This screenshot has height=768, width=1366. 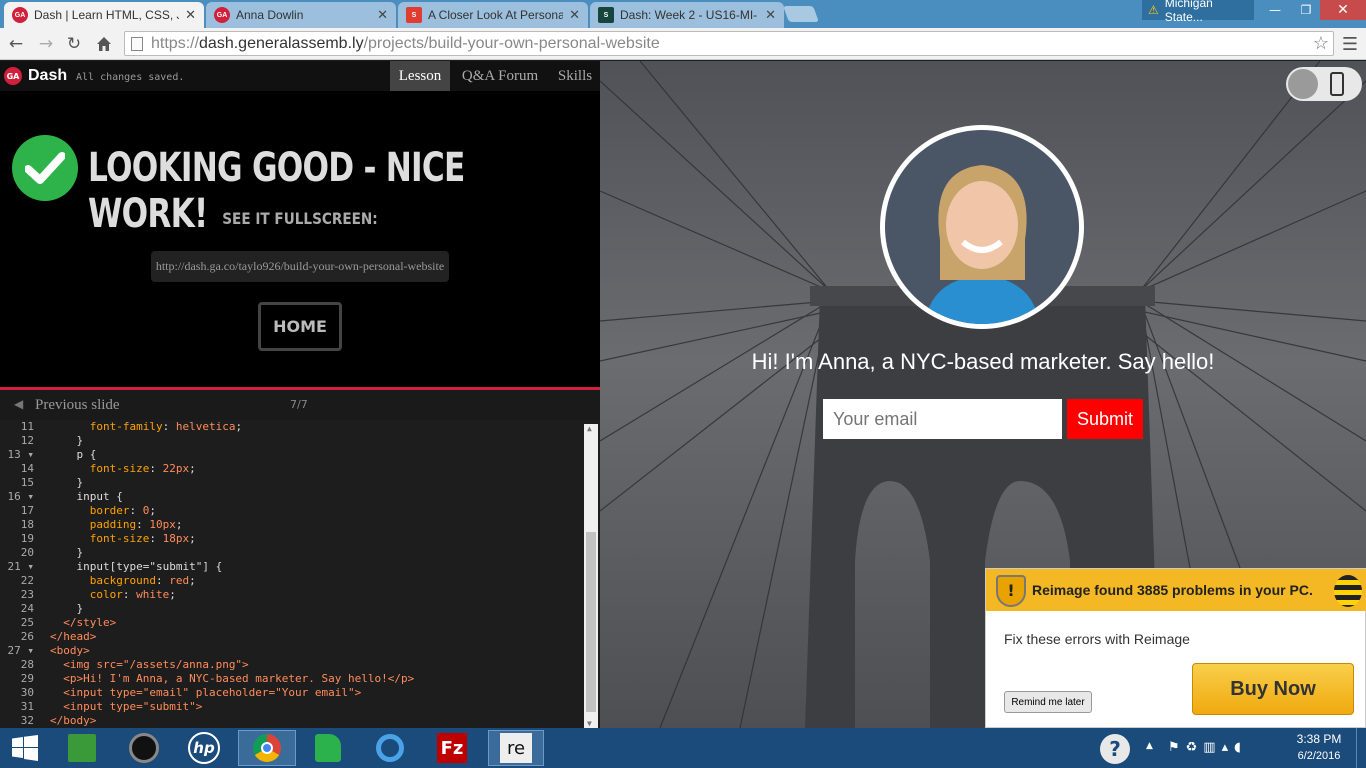 I want to click on windows-taskbar: hp Fz re ? ▲ ⚑♻▥▴◖ 3:38 PM 6/2/2016, so click(x=683, y=748).